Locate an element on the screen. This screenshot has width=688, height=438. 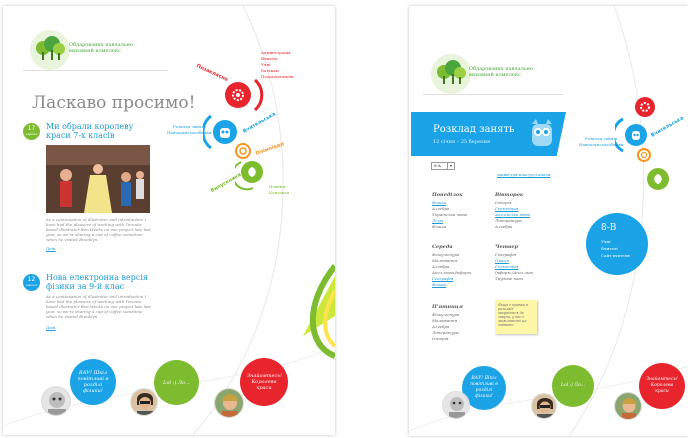
speech-bubble: ВАУ! Шкіл повітливі в розділі фізики! is located at coordinates (93, 382).